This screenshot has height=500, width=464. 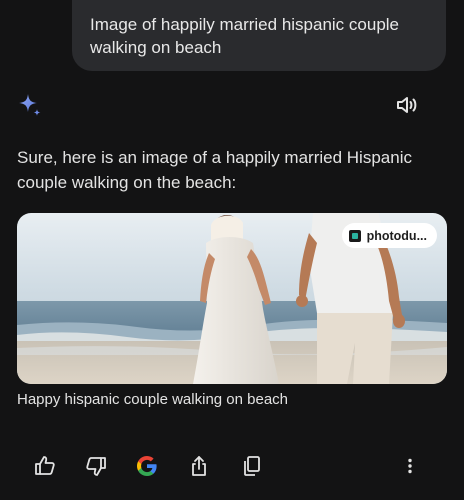 I want to click on response-actions-bar, so click(x=232, y=466).